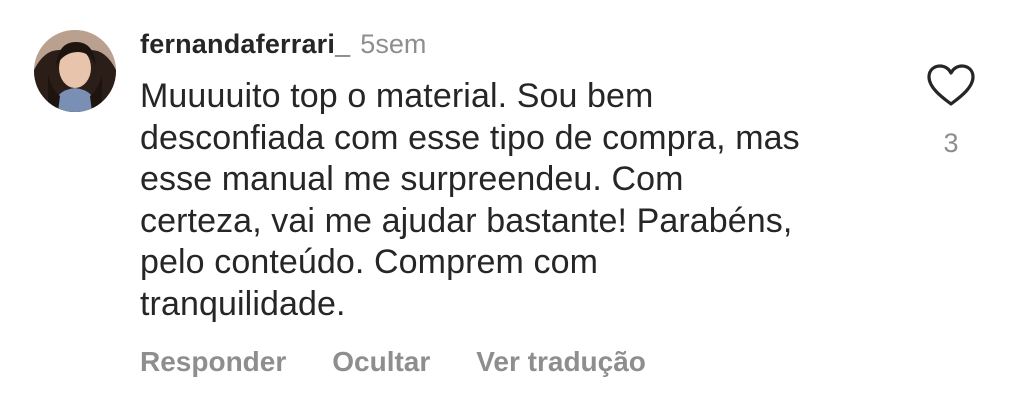 Image resolution: width=1024 pixels, height=409 pixels. I want to click on like-button, so click(951, 85).